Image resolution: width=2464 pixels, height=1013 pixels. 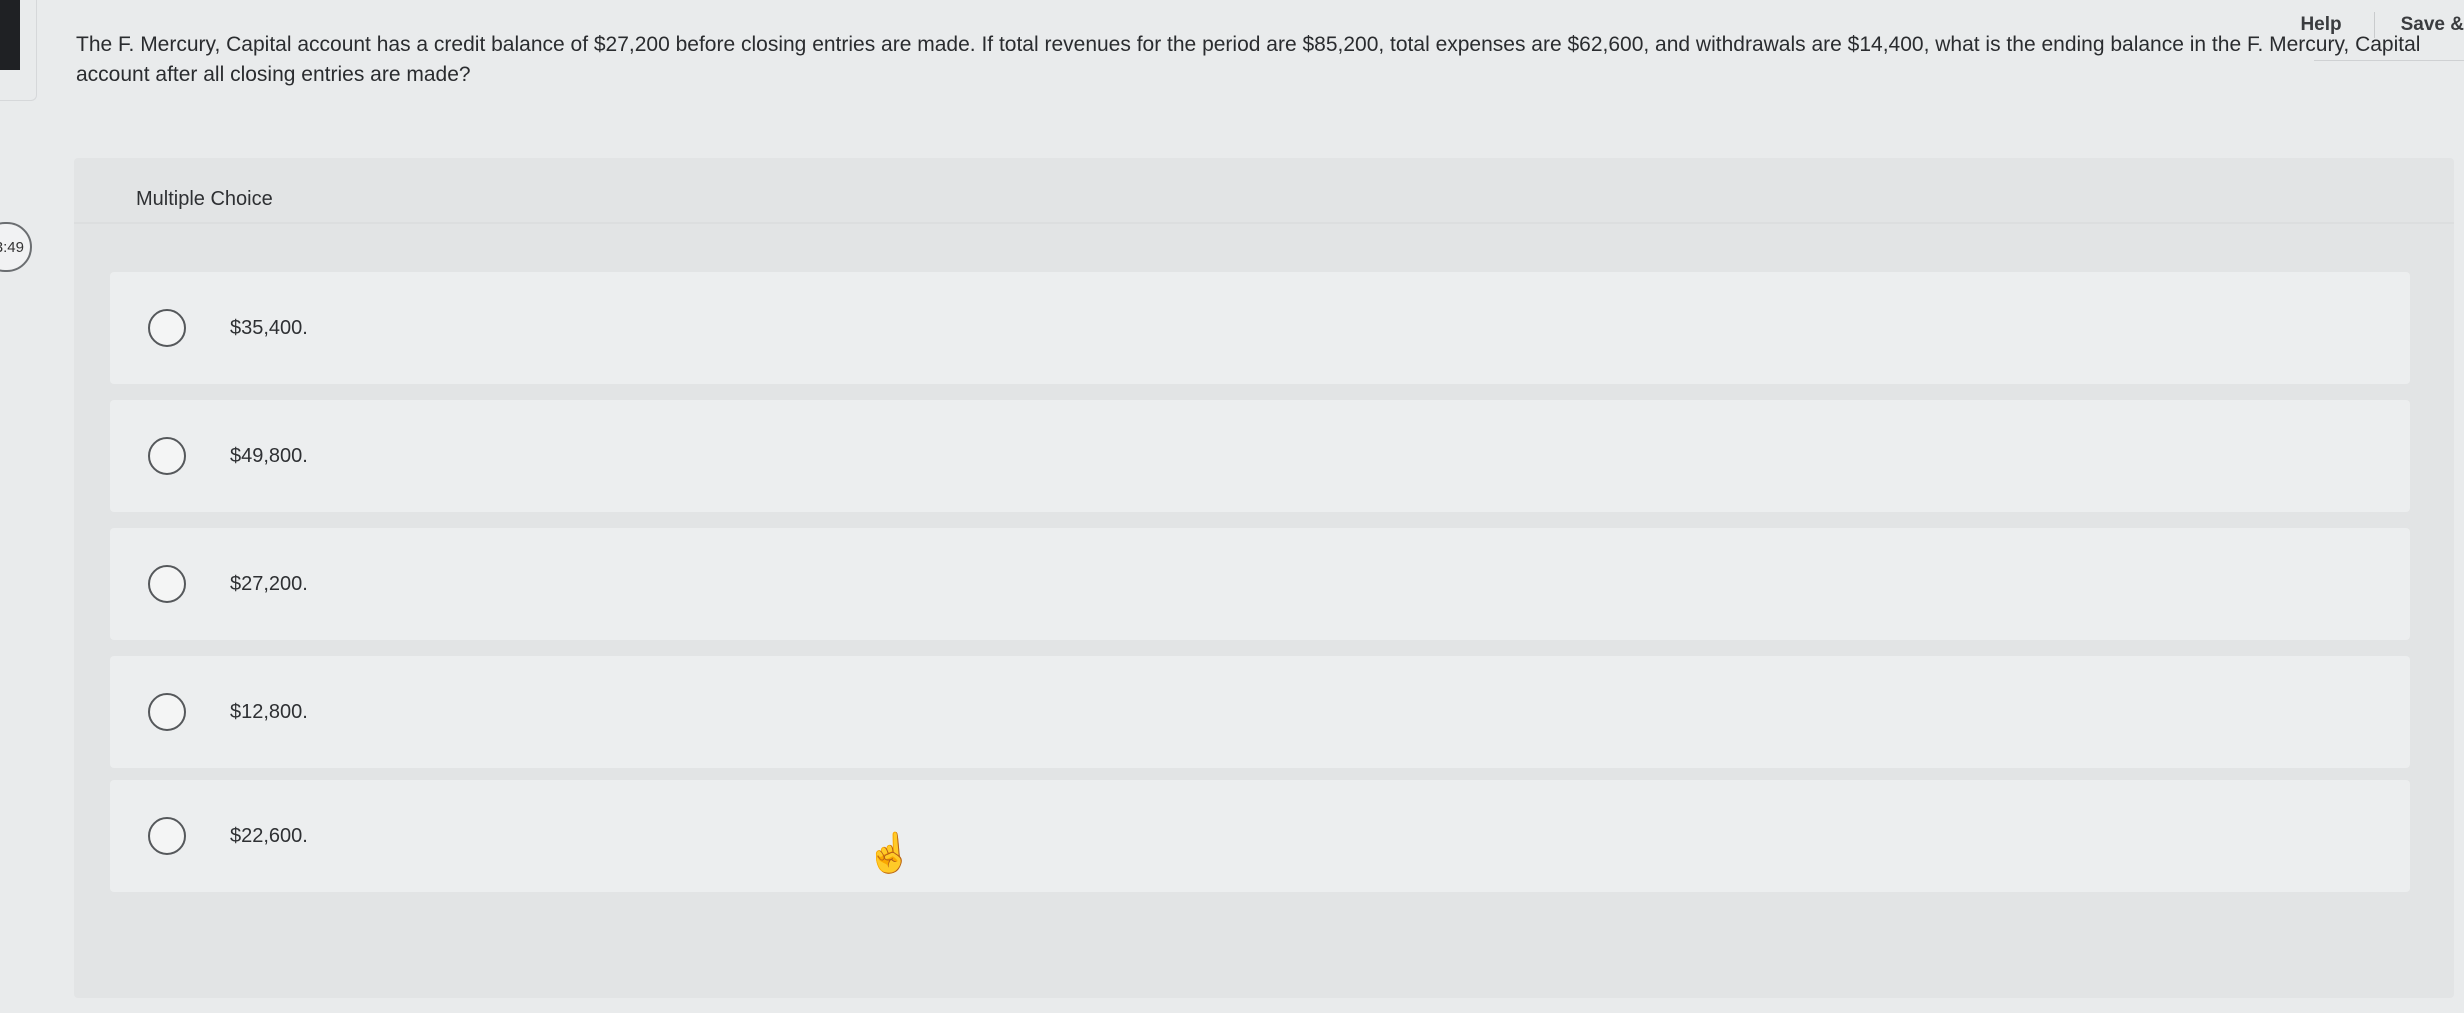 I want to click on choice-option-2: $49,800., so click(x=1260, y=456).